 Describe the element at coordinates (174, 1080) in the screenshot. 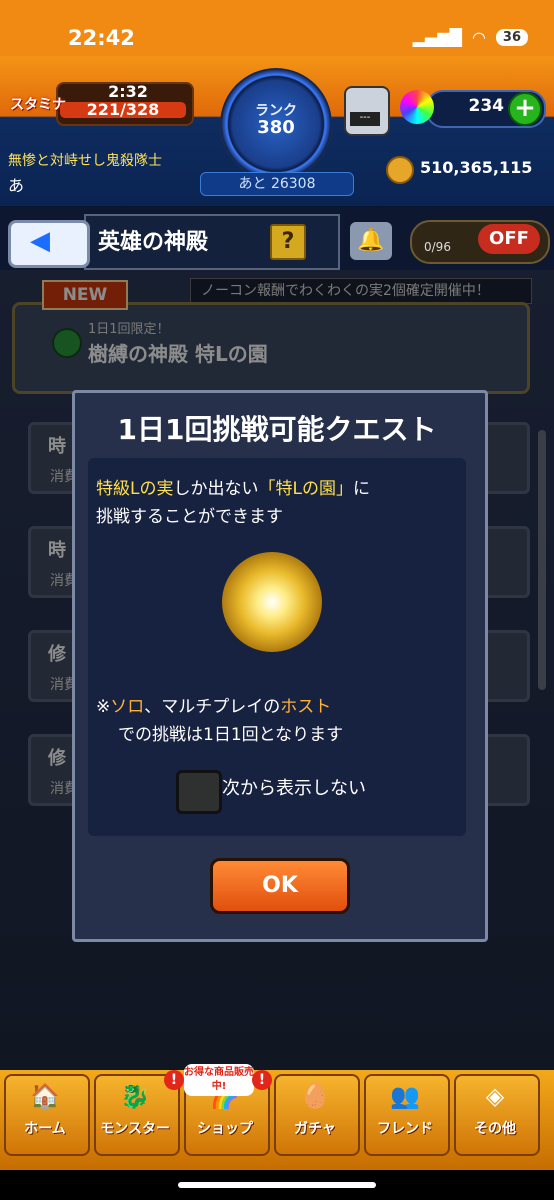

I see `monster-alert-icon: !` at that location.